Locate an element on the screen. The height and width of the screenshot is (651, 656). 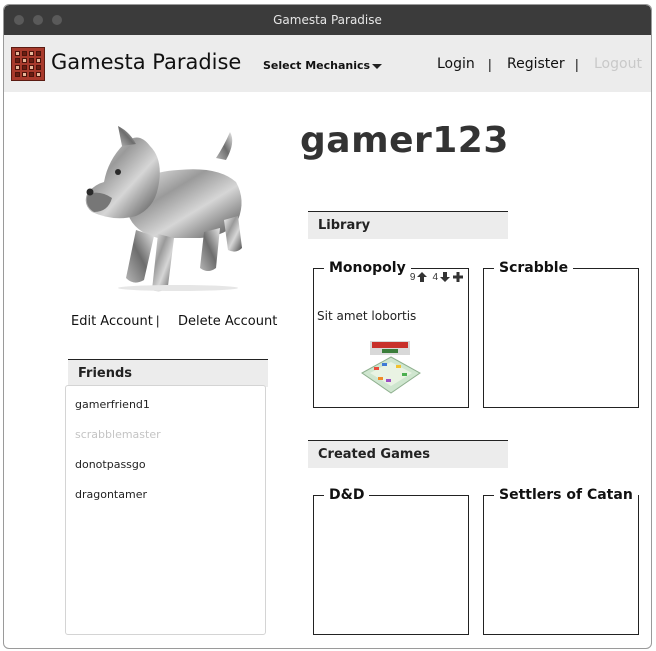
user-avatar is located at coordinates (163, 209).